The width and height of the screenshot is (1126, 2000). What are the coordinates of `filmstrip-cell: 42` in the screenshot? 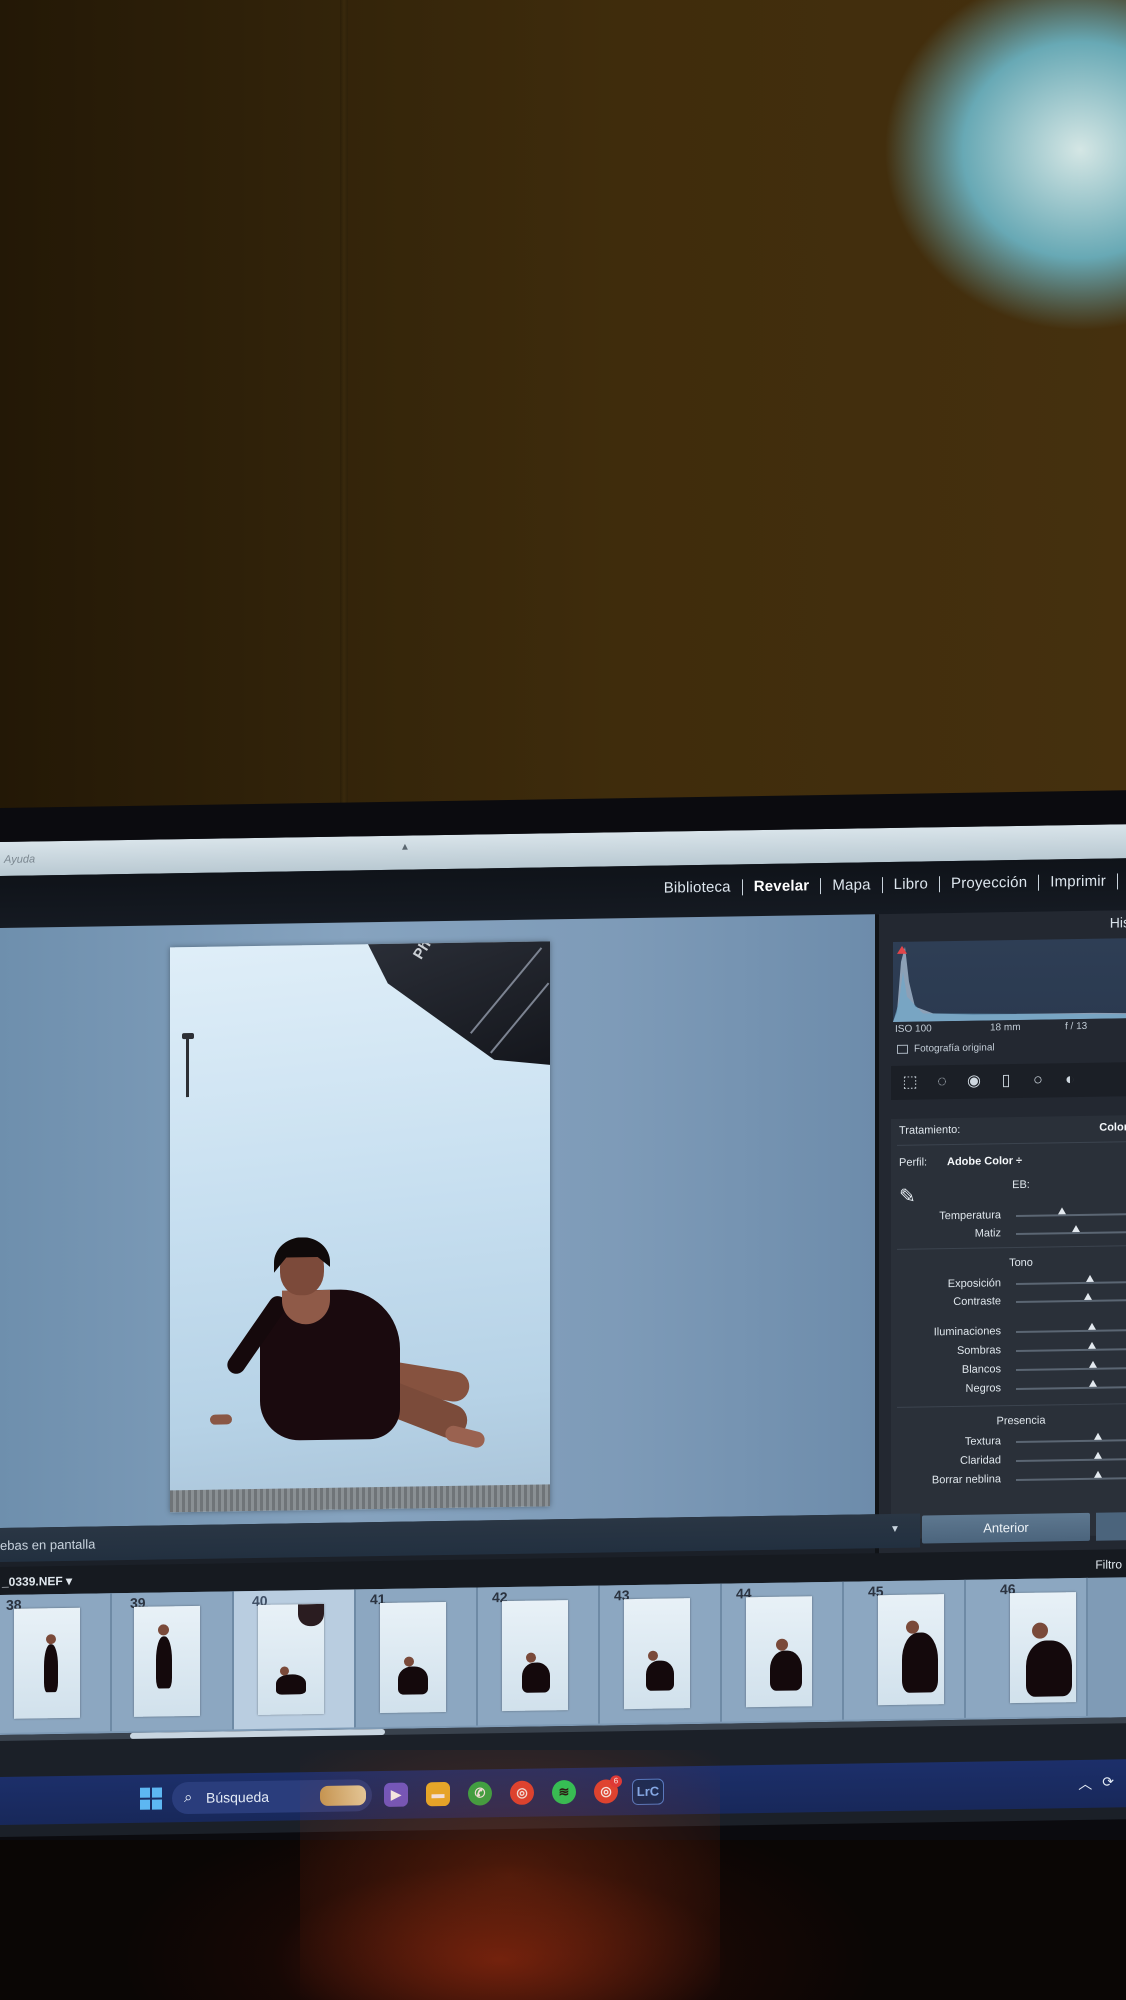 It's located at (539, 1655).